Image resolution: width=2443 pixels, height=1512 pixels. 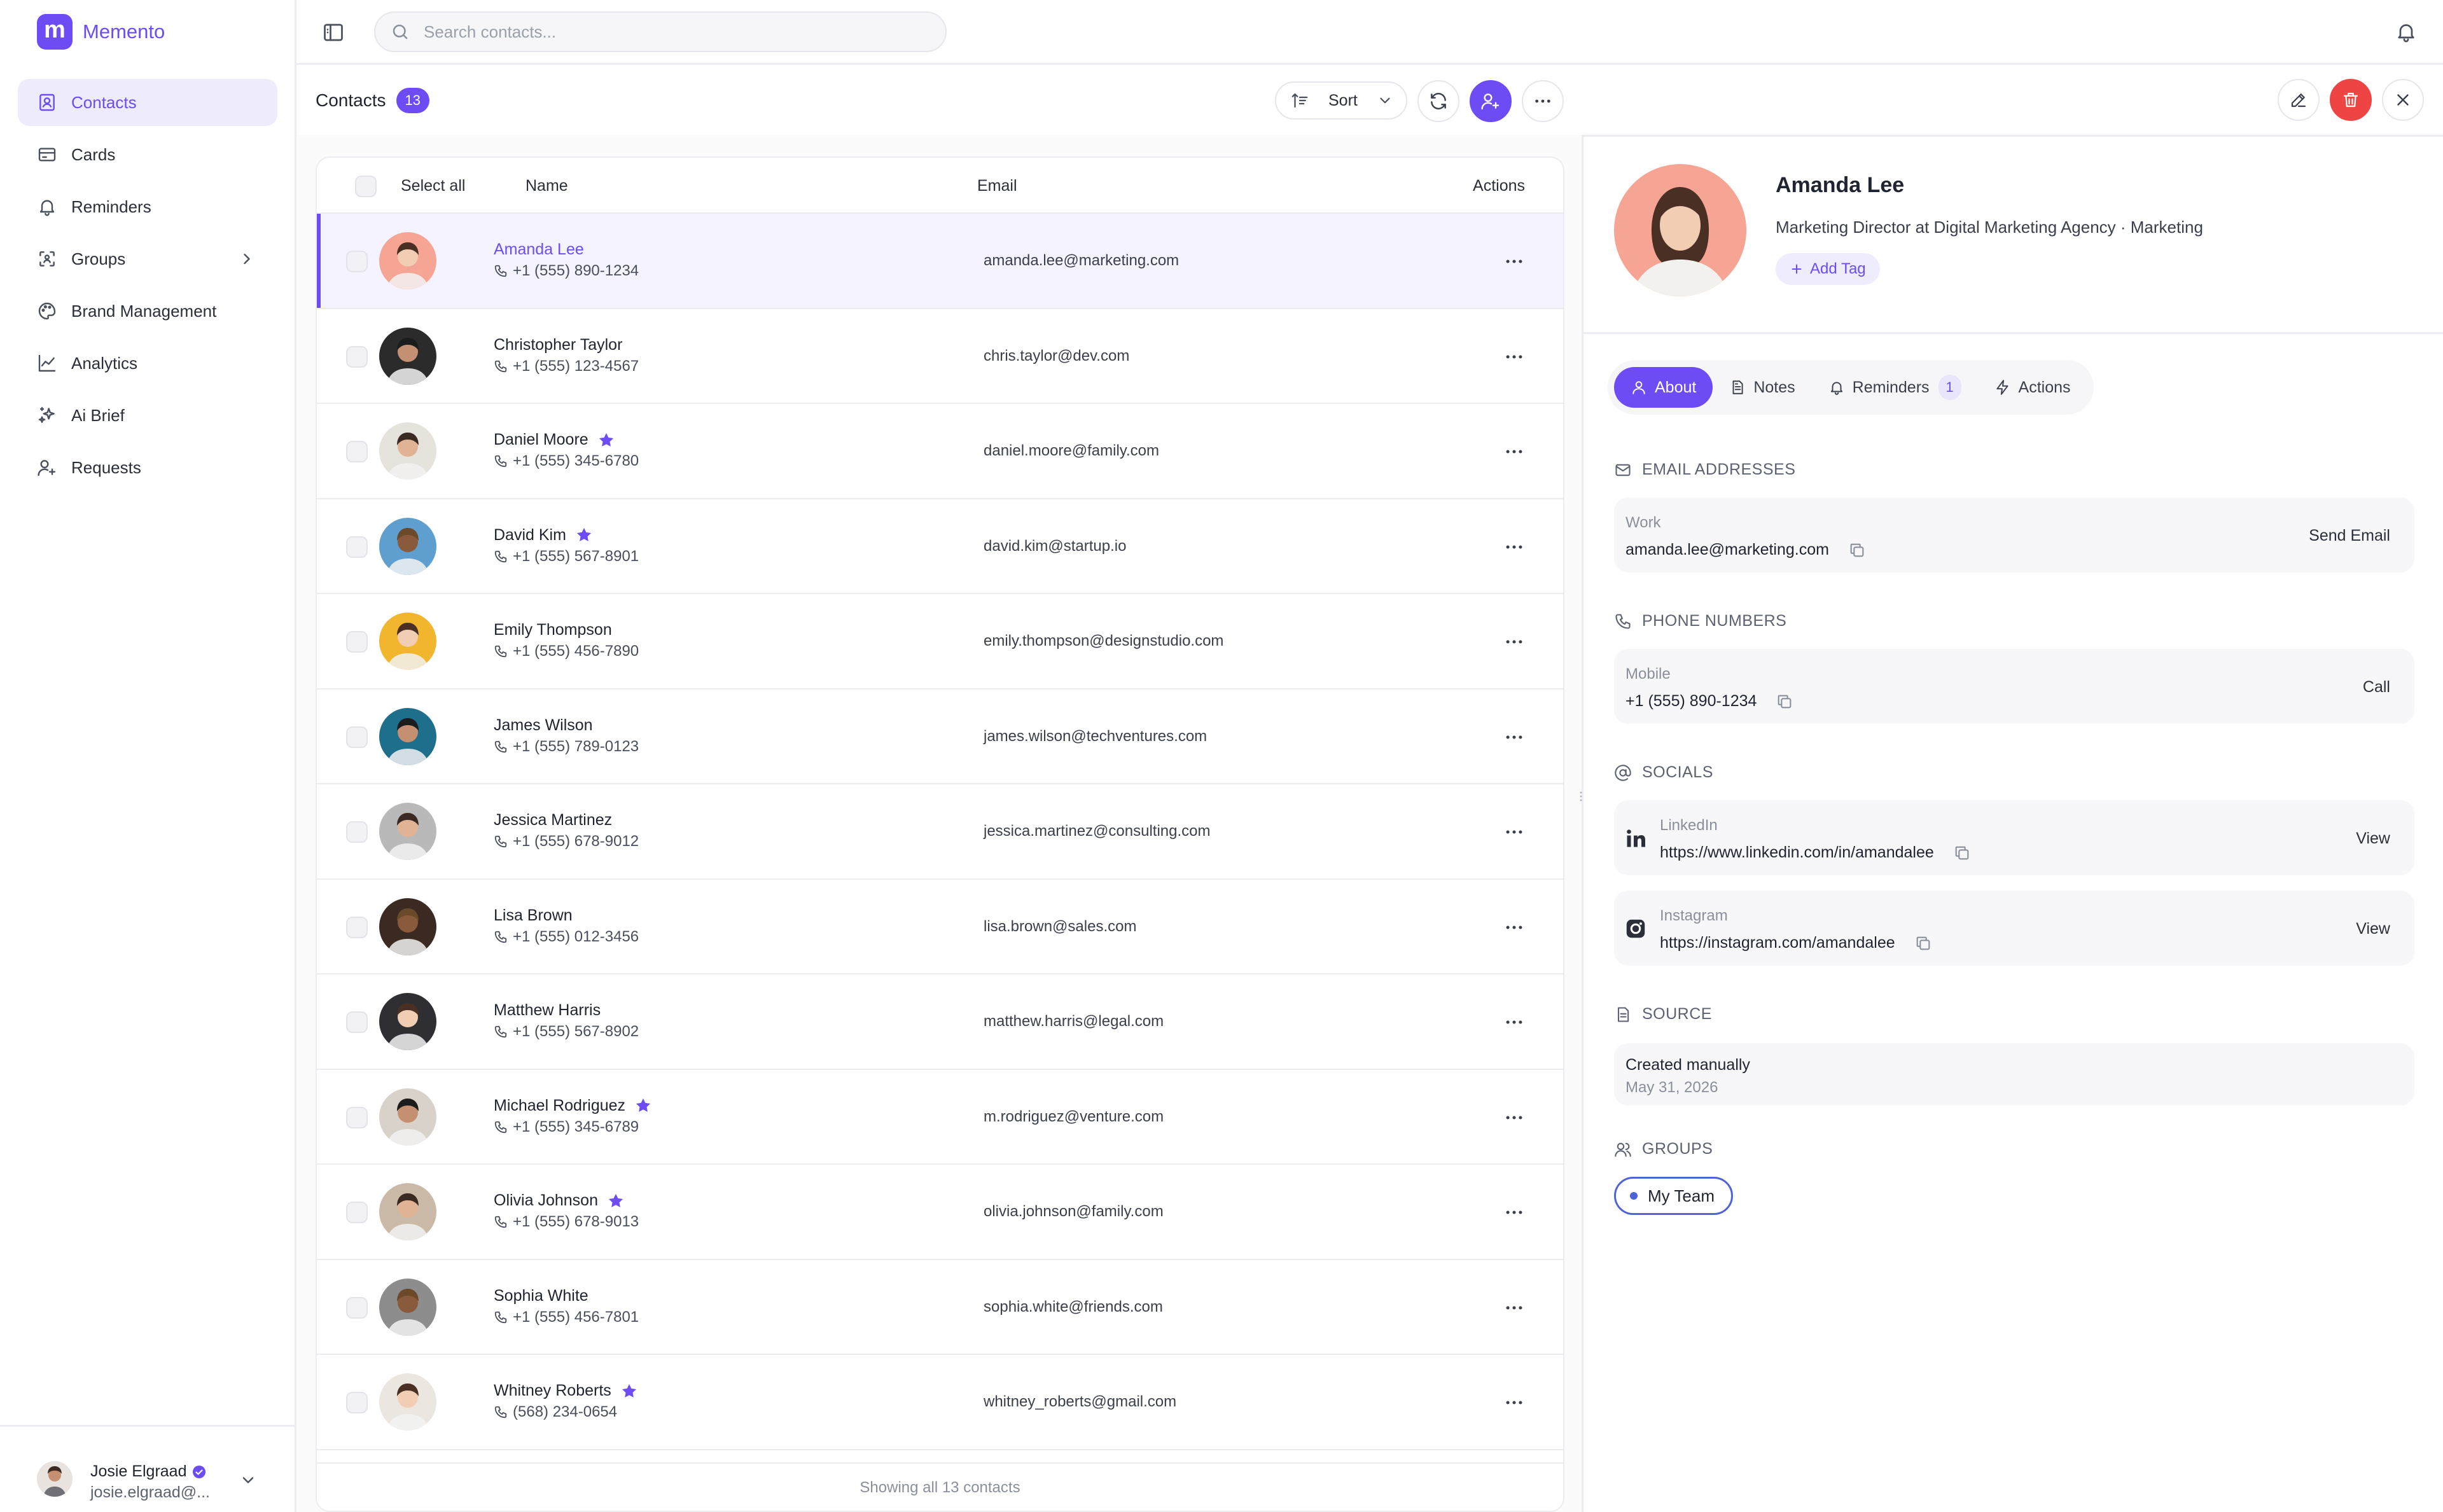 I want to click on sidebar-item-contacts: Contacts, so click(x=147, y=102).